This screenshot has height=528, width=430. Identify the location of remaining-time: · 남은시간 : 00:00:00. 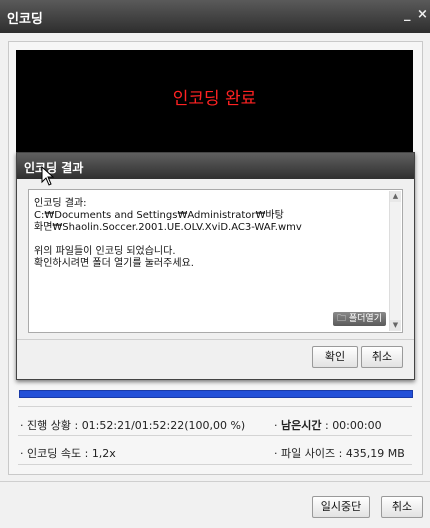
(328, 425).